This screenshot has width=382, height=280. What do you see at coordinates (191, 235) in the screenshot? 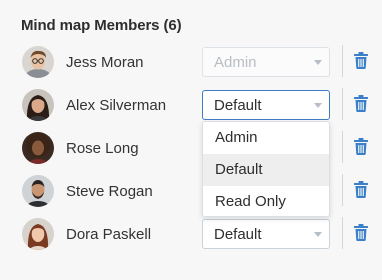
I see `member-row: Dora Paskell Default` at bounding box center [191, 235].